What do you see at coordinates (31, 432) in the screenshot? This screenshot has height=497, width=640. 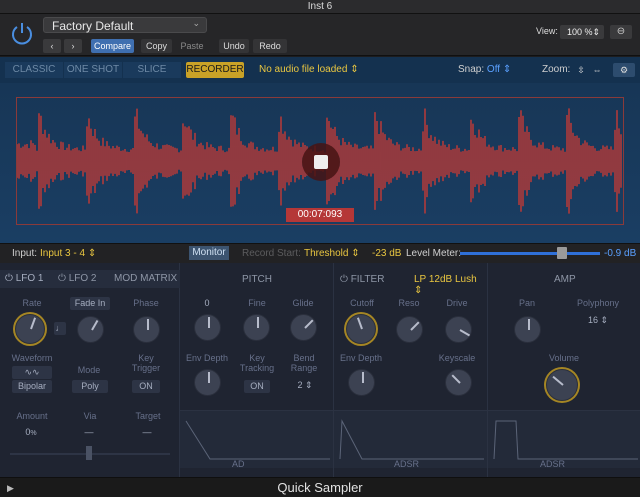 I see `amount-field: 0%` at bounding box center [31, 432].